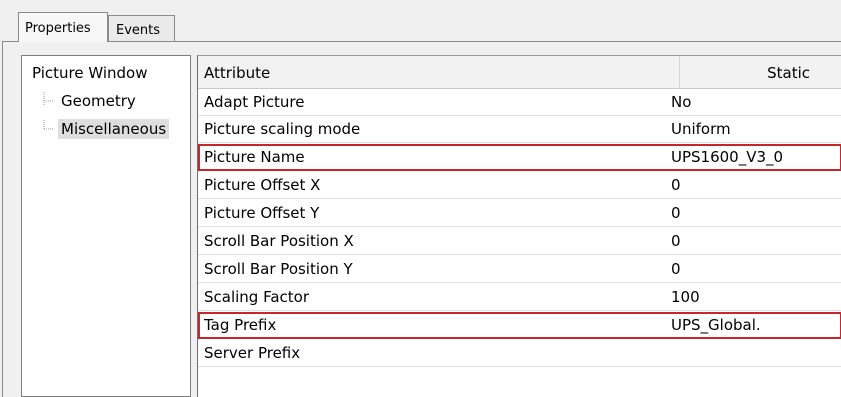 The image size is (841, 397). What do you see at coordinates (519, 72) in the screenshot?
I see `grid-header: Attribute Static` at bounding box center [519, 72].